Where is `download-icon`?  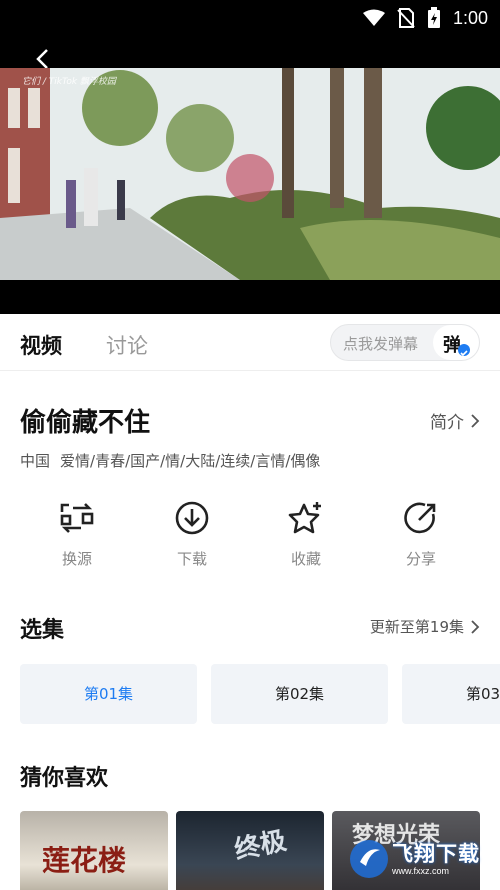
download-icon is located at coordinates (192, 518).